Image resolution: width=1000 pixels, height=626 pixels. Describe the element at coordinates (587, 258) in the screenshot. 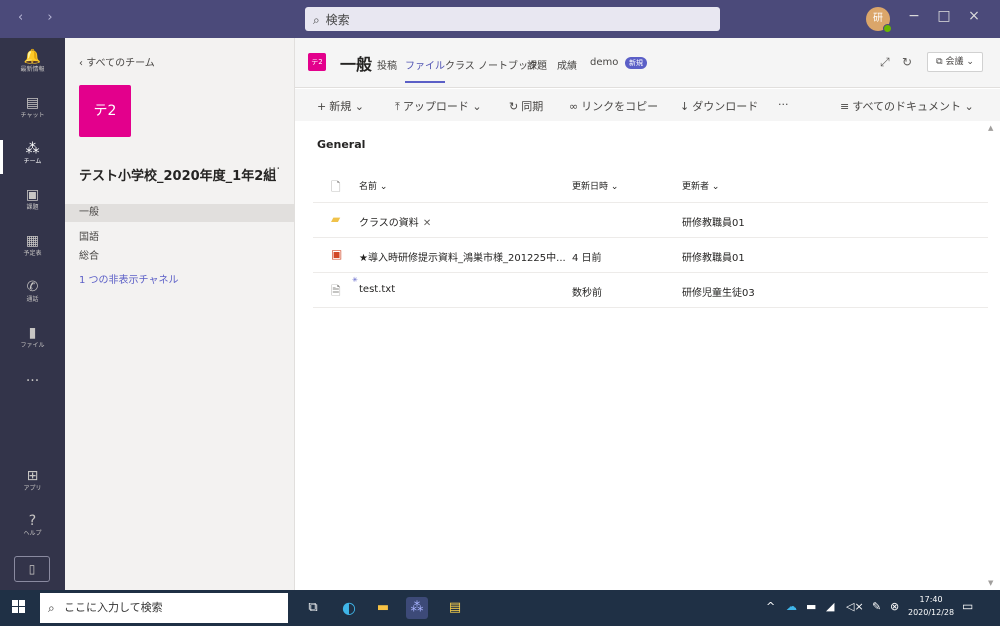

I see `file-modified: 4 日前` at that location.